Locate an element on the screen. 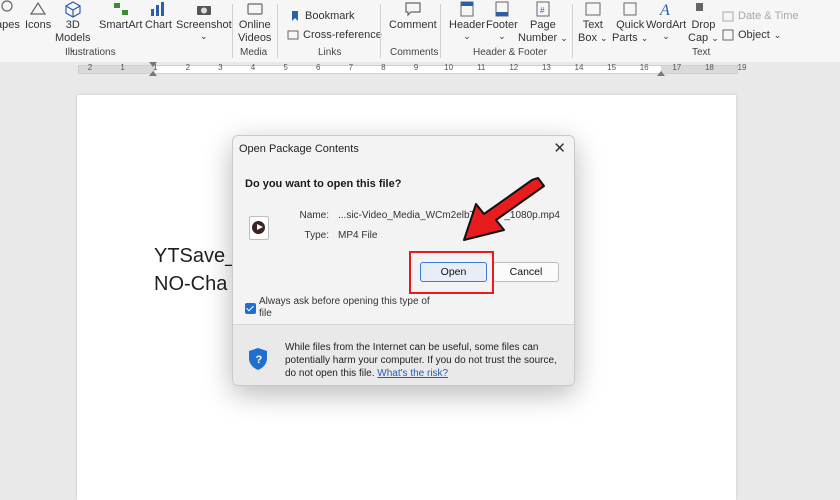 The height and width of the screenshot is (500, 840). cross-reference-icon is located at coordinates (293, 35).